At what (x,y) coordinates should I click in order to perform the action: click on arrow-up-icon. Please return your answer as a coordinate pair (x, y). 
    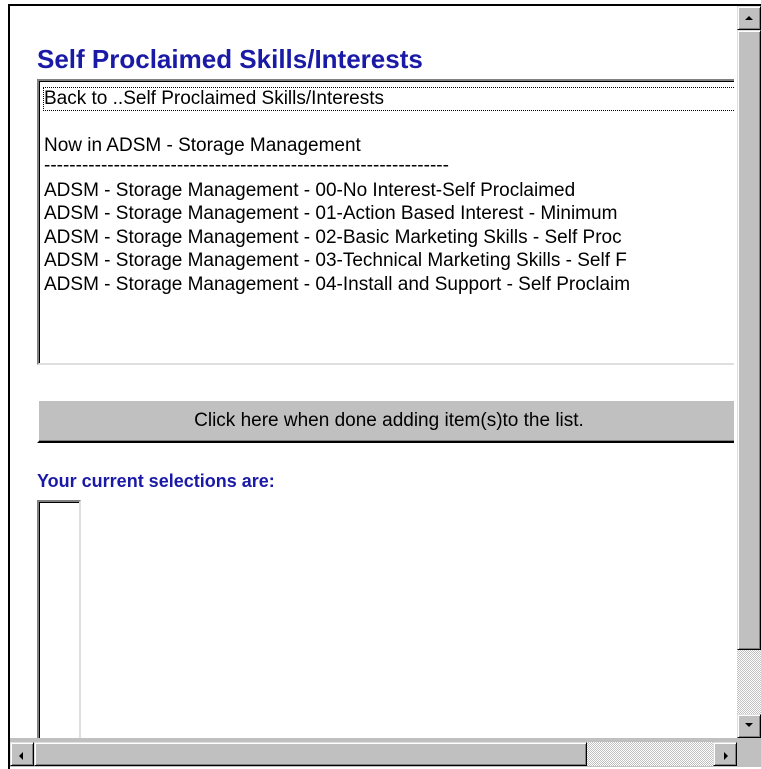
    Looking at the image, I should click on (749, 18).